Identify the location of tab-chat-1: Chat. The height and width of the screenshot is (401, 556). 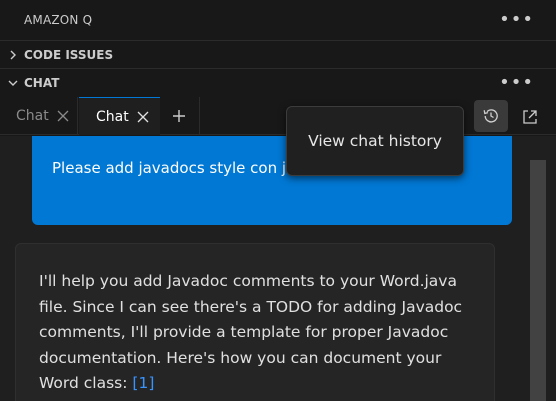
(39, 116).